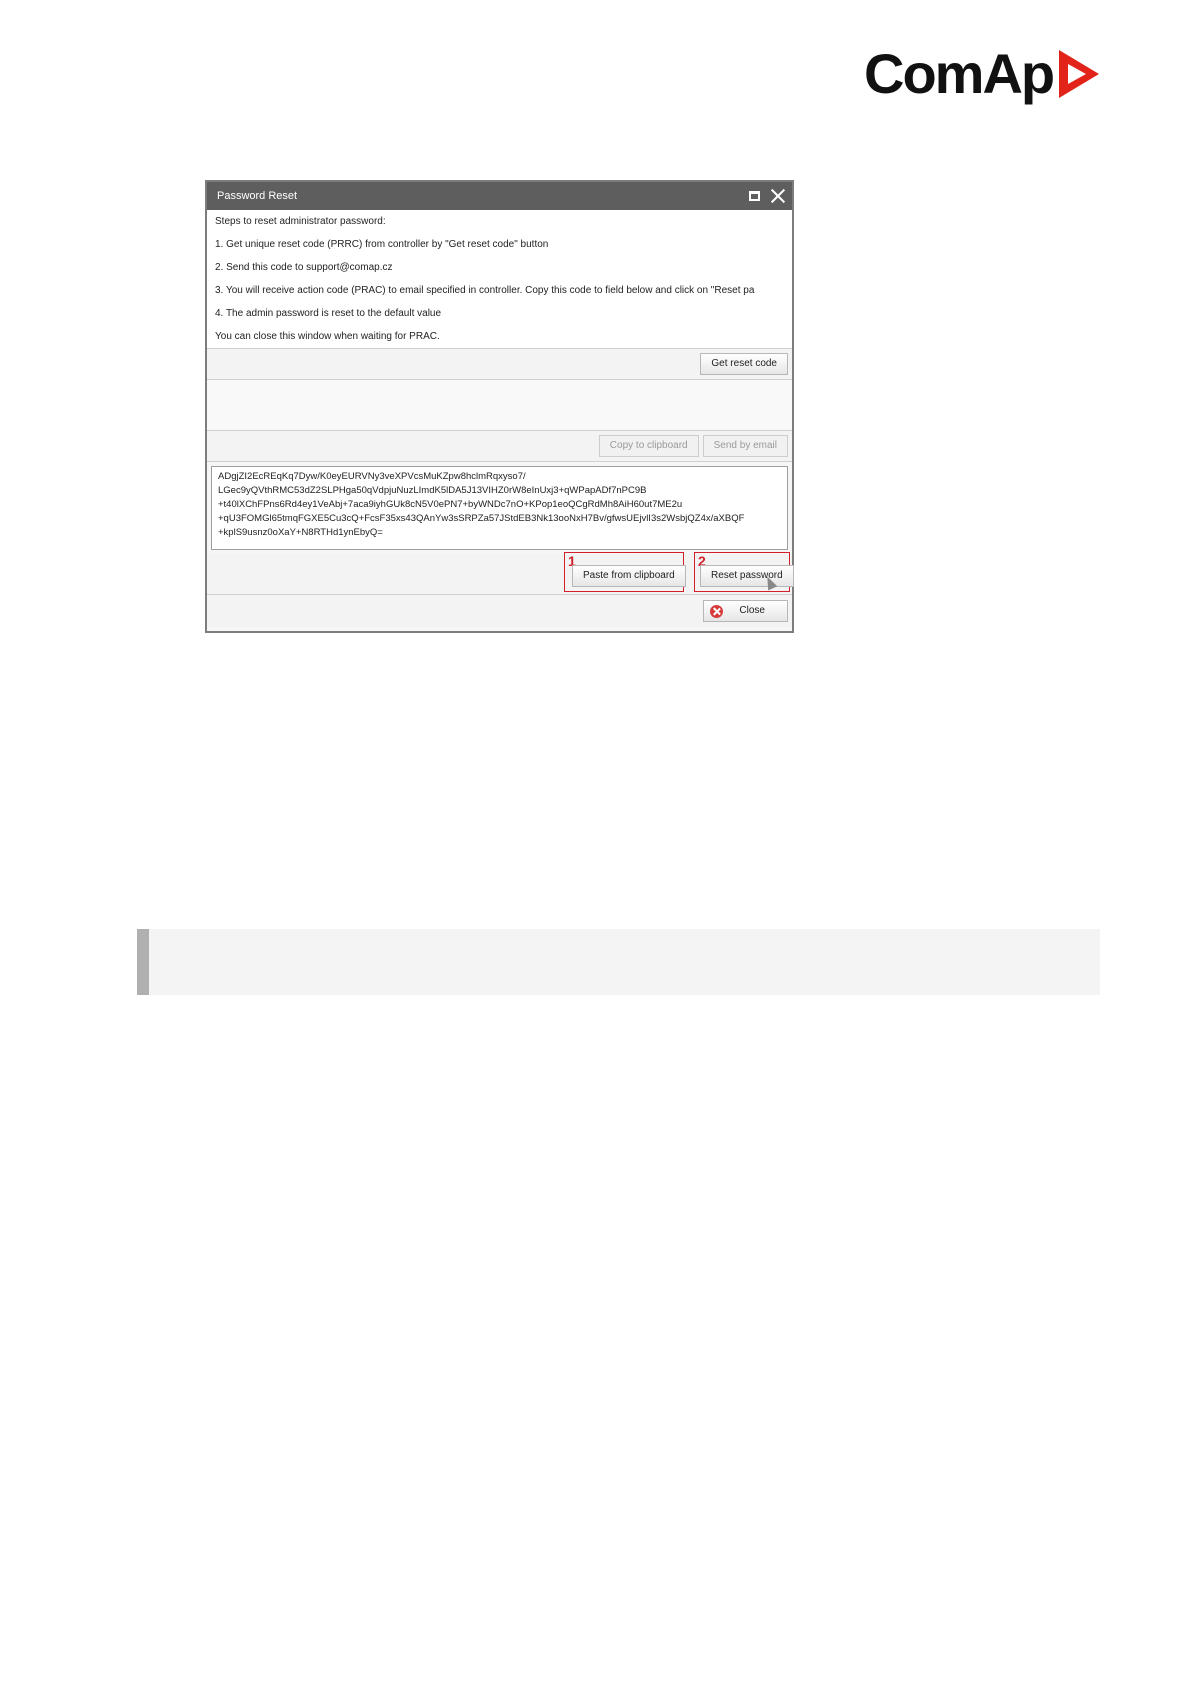 Image resolution: width=1191 pixels, height=1684 pixels. Describe the element at coordinates (717, 611) in the screenshot. I see `stop-icon` at that location.